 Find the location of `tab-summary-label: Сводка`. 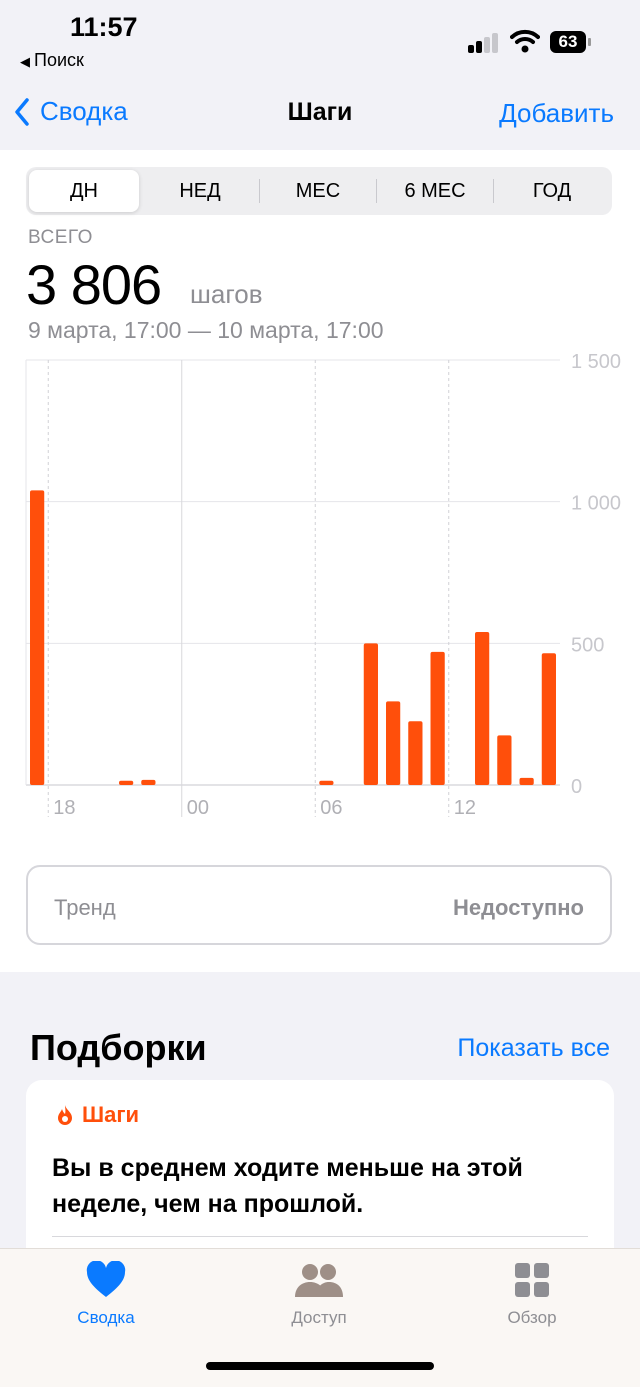

tab-summary-label: Сводка is located at coordinates (106, 1317).